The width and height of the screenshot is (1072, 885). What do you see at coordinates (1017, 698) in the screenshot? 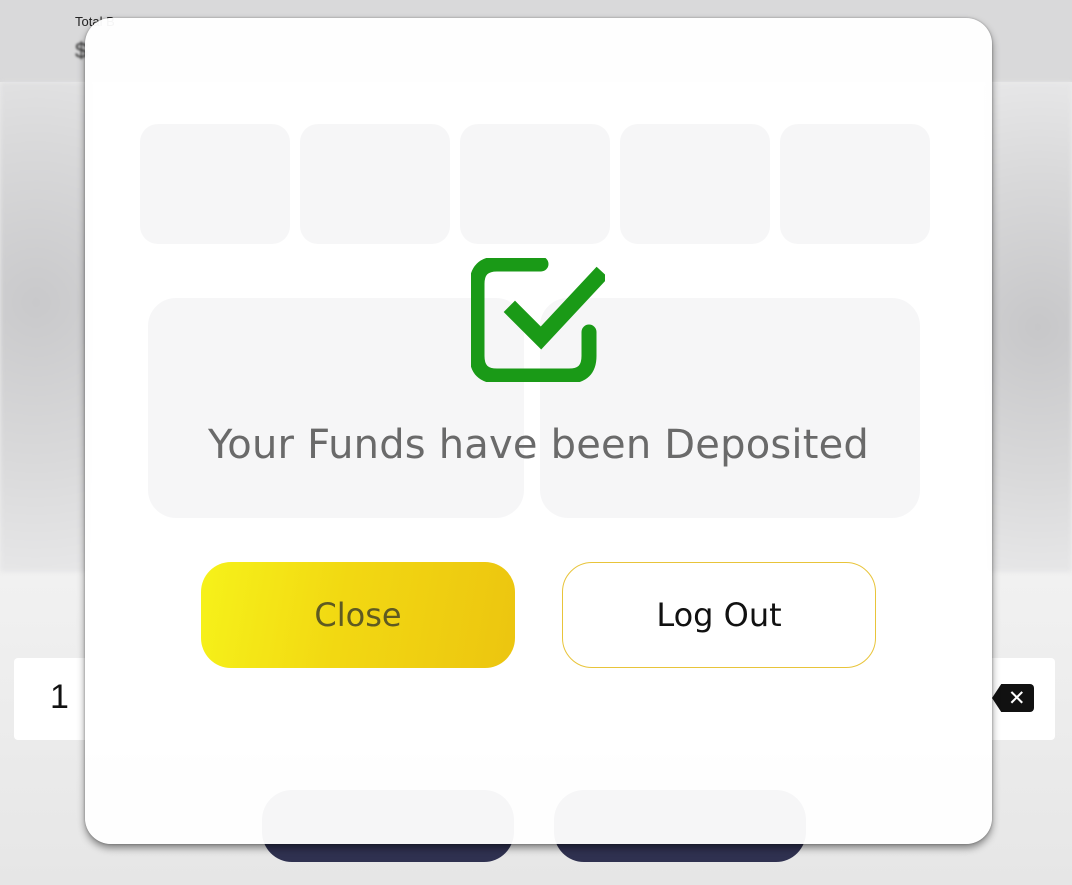
I see `backspace-icon: ✕` at bounding box center [1017, 698].